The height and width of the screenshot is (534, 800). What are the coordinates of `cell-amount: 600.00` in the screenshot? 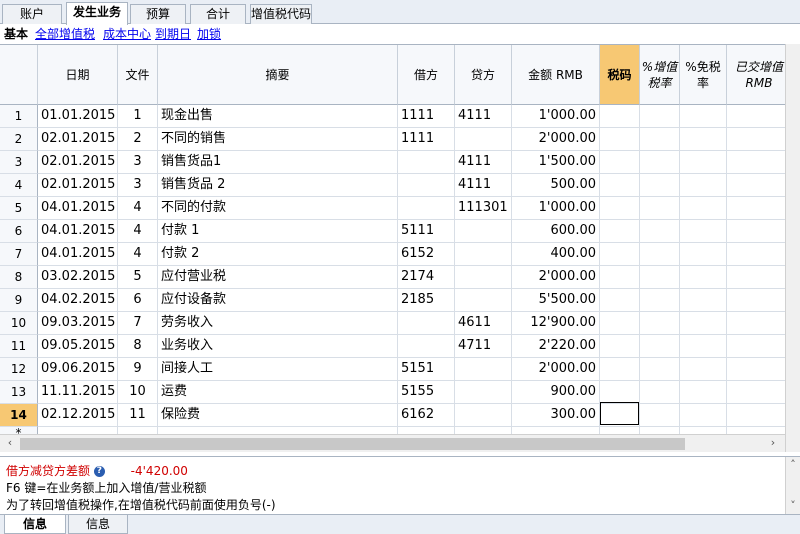 It's located at (556, 231).